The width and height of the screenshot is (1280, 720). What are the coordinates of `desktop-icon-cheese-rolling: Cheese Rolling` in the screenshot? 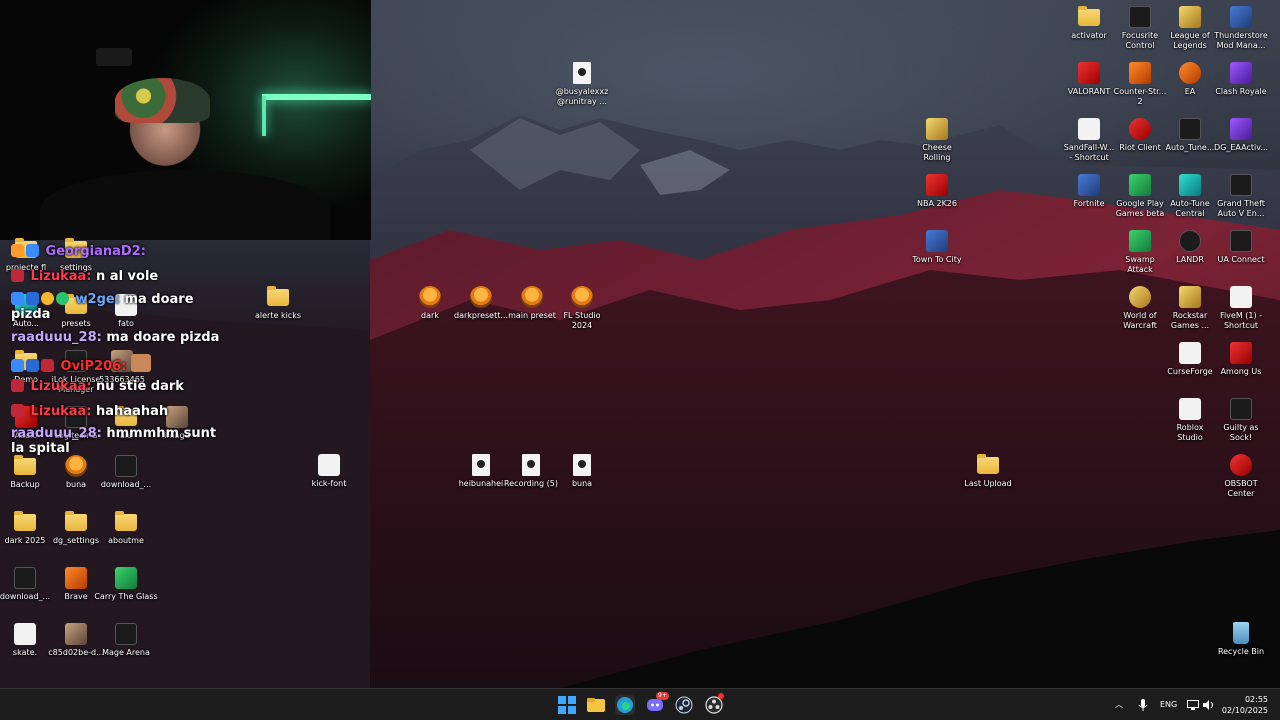 It's located at (937, 140).